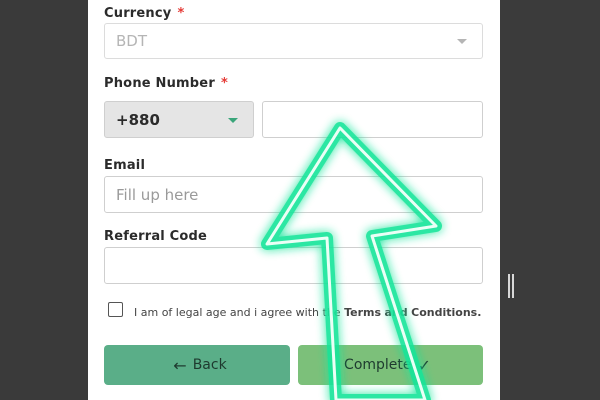  I want to click on agreement-the: the, so click(331, 312).